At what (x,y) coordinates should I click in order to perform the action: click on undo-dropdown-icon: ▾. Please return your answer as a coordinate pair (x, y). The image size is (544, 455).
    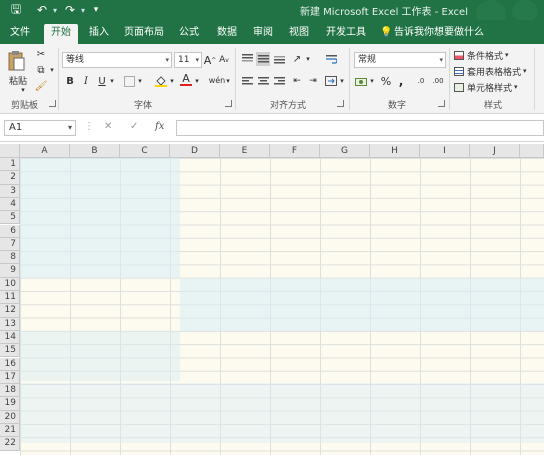
    Looking at the image, I should click on (55, 10).